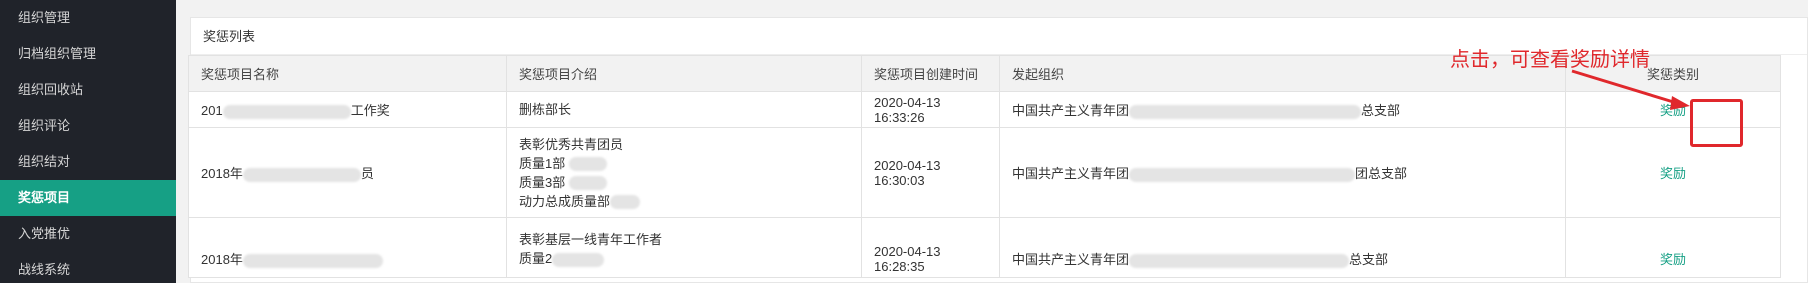 This screenshot has width=1808, height=283. What do you see at coordinates (571, 144) in the screenshot?
I see `intro-line: 表彰优秀共青团员` at bounding box center [571, 144].